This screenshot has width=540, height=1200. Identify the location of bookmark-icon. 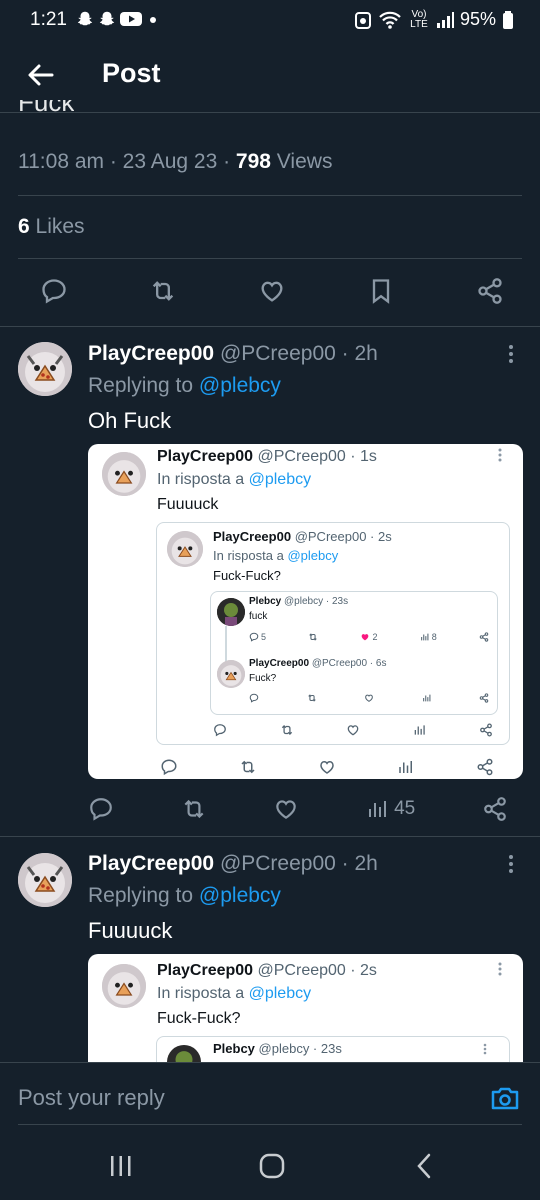
(381, 291).